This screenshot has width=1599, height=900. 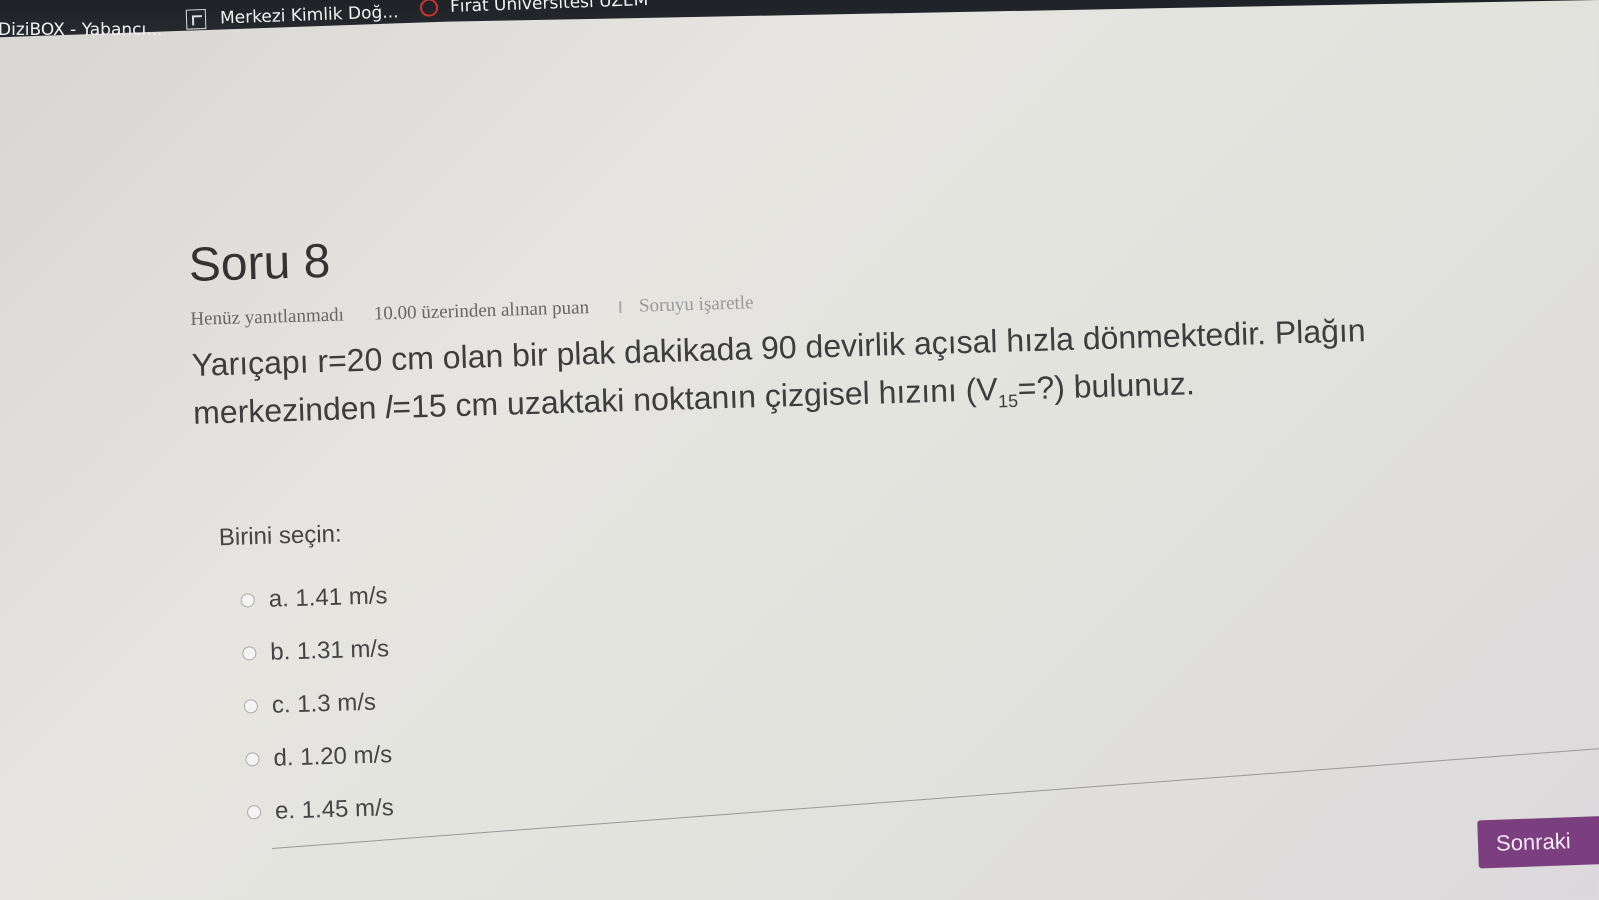 I want to click on question-points: 10.00 üzerinden alınan puan, so click(x=481, y=311).